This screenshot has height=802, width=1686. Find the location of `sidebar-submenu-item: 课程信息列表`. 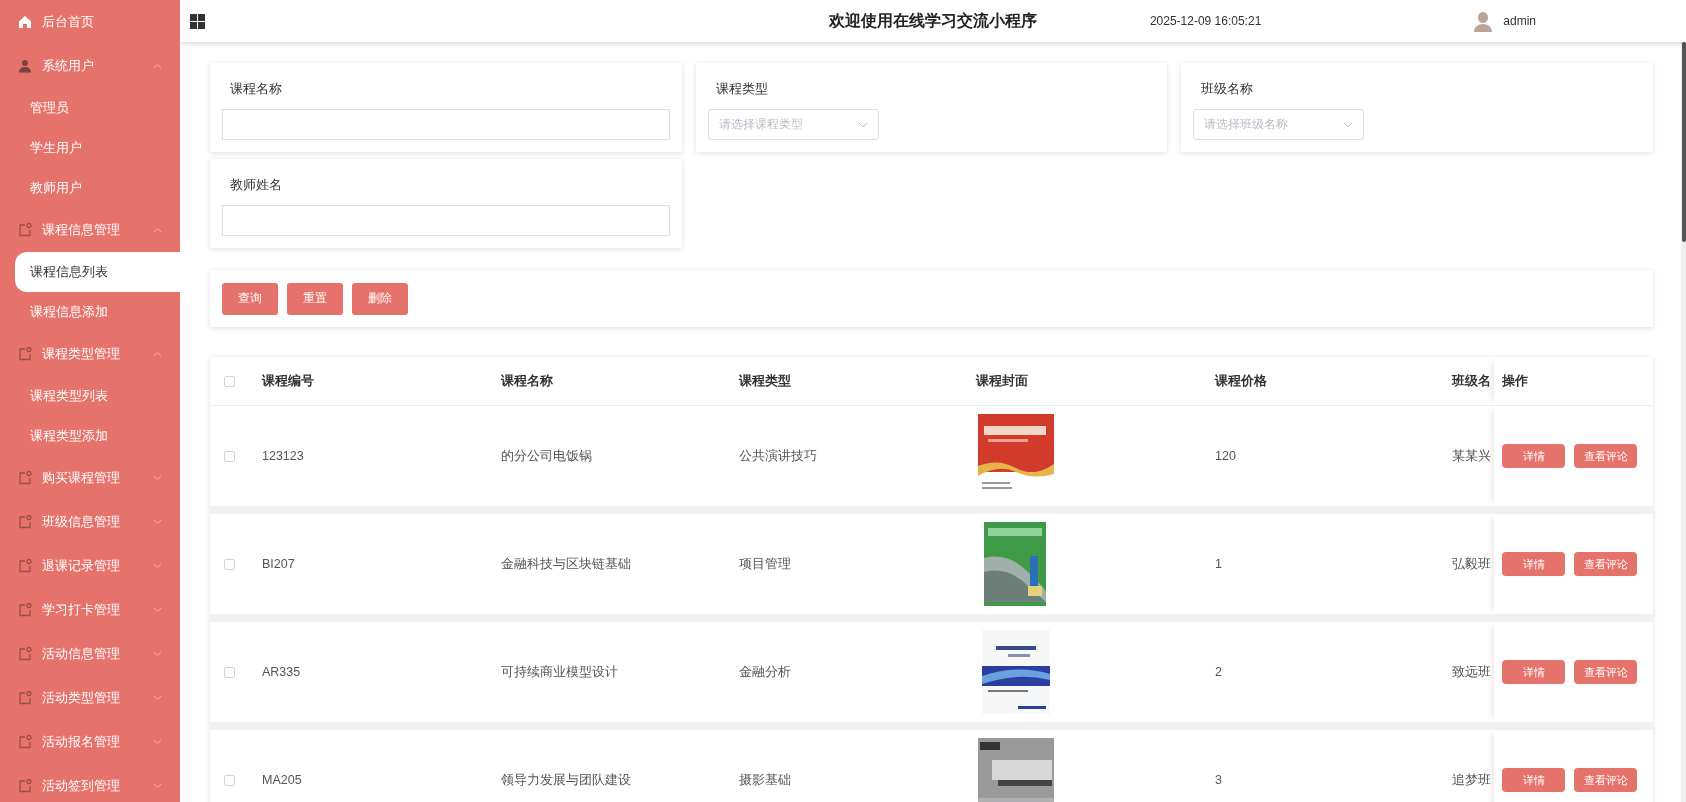

sidebar-submenu-item: 课程信息列表 is located at coordinates (97, 272).